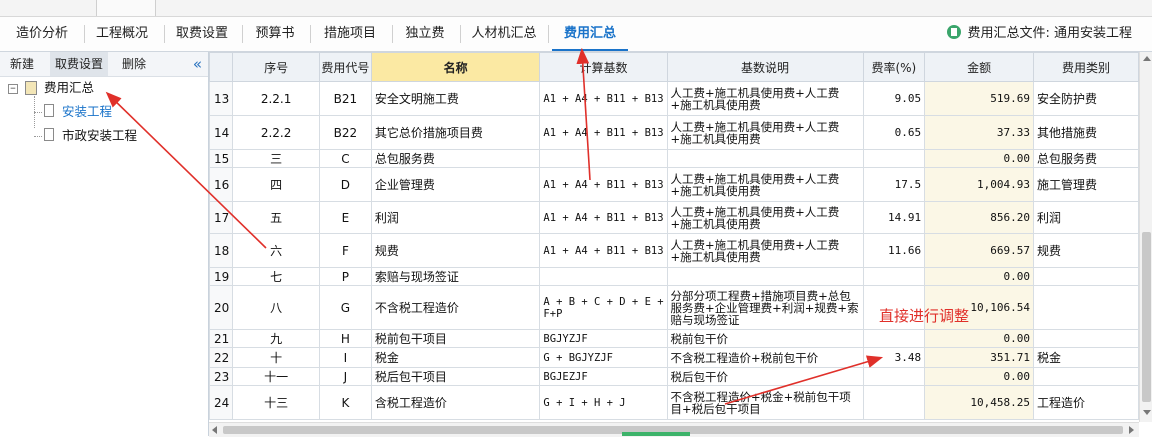 Image resolution: width=1152 pixels, height=437 pixels. What do you see at coordinates (455, 250) in the screenshot?
I see `cell-name: 规费` at bounding box center [455, 250].